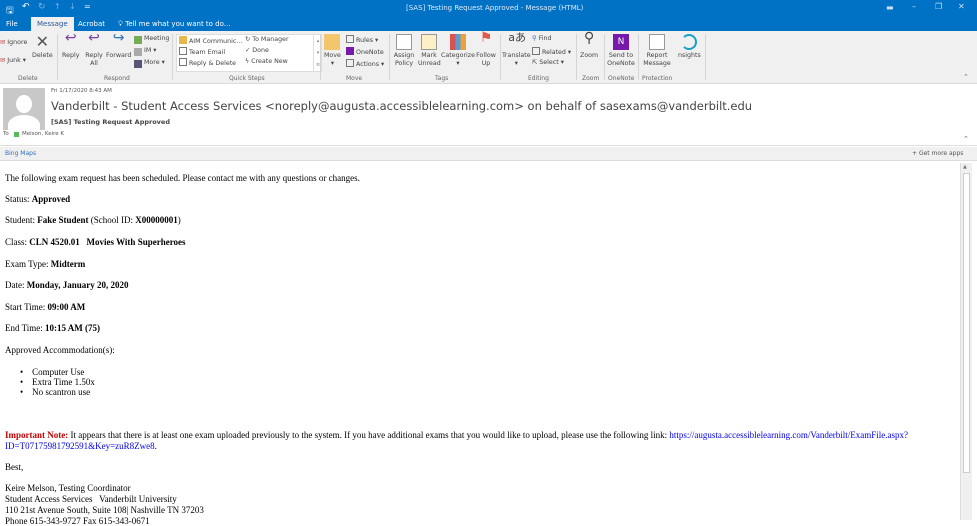  Describe the element at coordinates (965, 167) in the screenshot. I see `scroll-up-icon: ▲` at that location.